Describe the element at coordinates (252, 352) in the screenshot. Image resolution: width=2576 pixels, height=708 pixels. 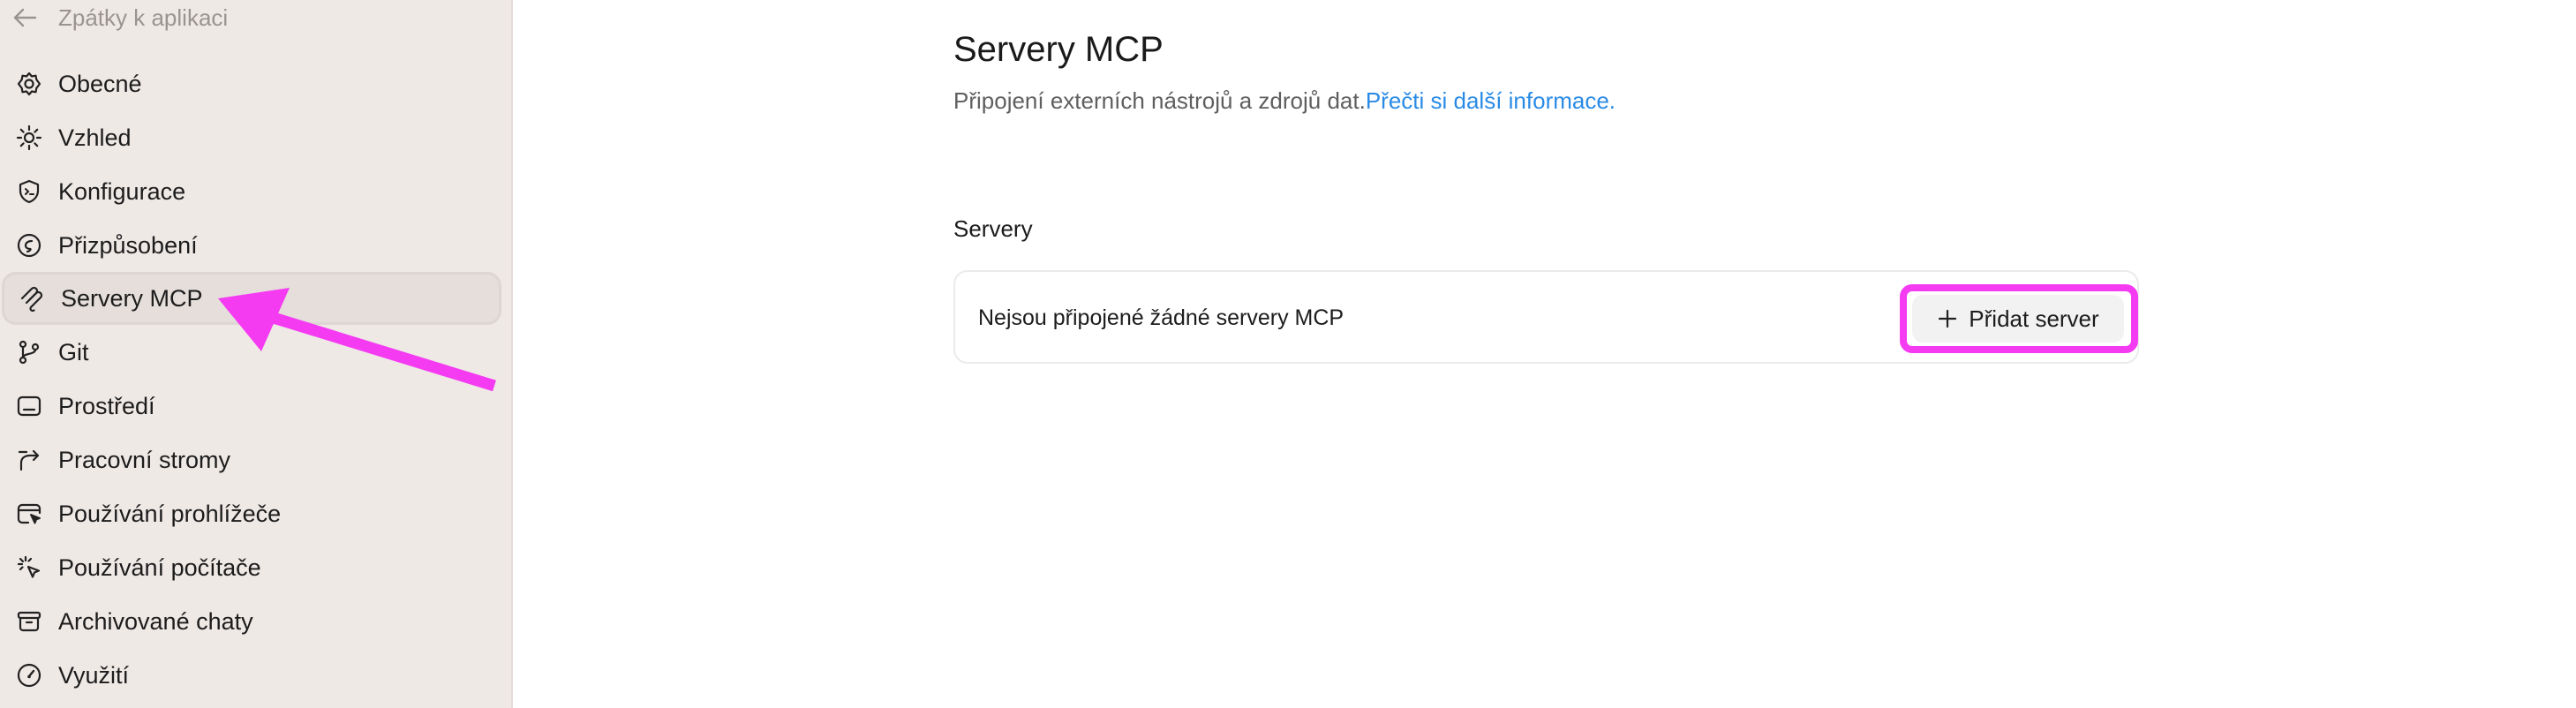
I see `sidebar-item-git: Git` at that location.